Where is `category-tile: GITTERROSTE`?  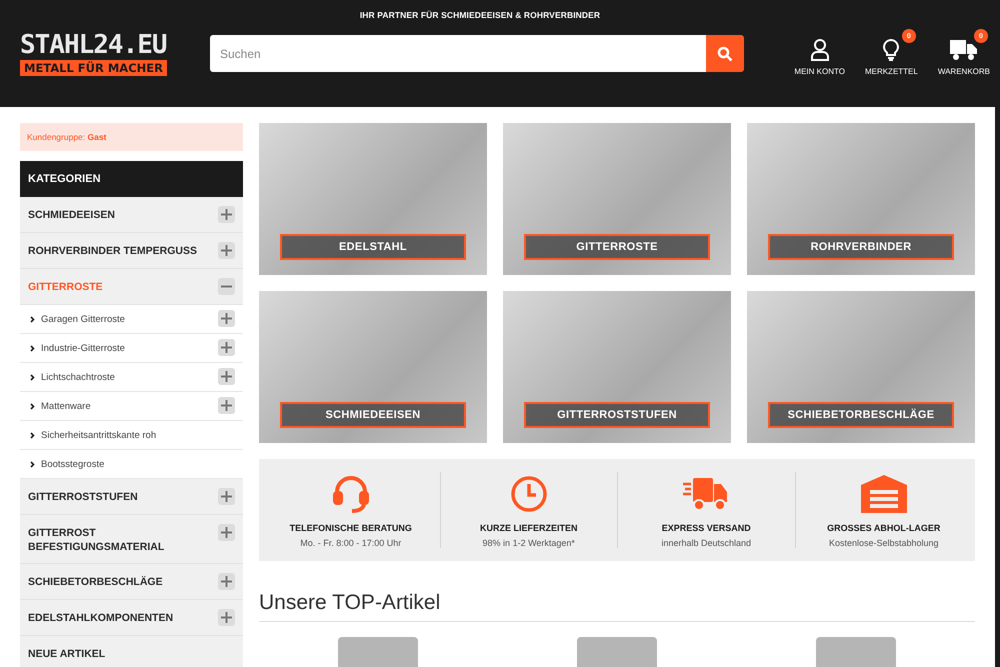
category-tile: GITTERROSTE is located at coordinates (617, 199).